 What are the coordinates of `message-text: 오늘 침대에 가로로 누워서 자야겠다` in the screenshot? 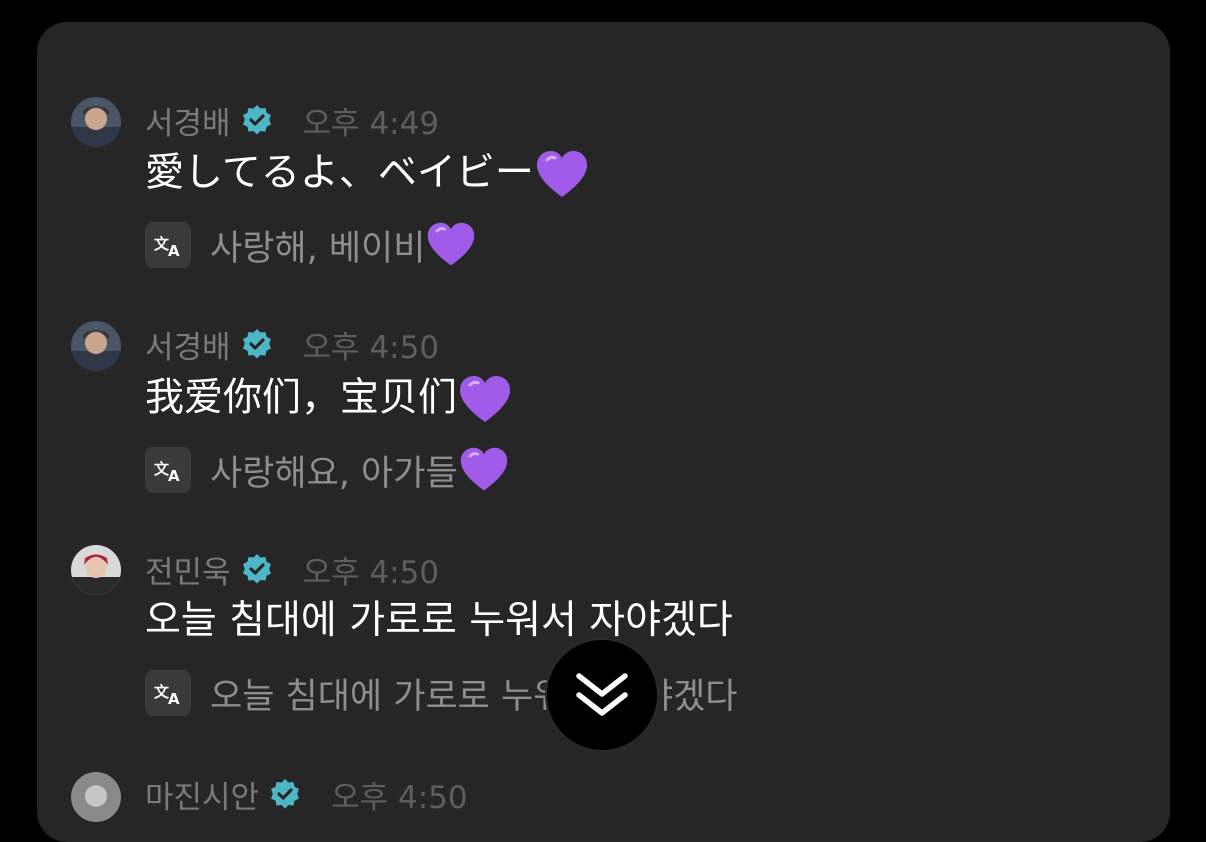 It's located at (439, 621).